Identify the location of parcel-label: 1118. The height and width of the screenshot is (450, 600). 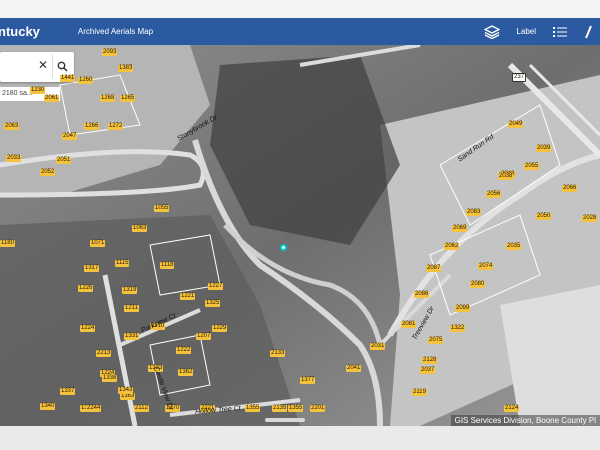
(167, 265).